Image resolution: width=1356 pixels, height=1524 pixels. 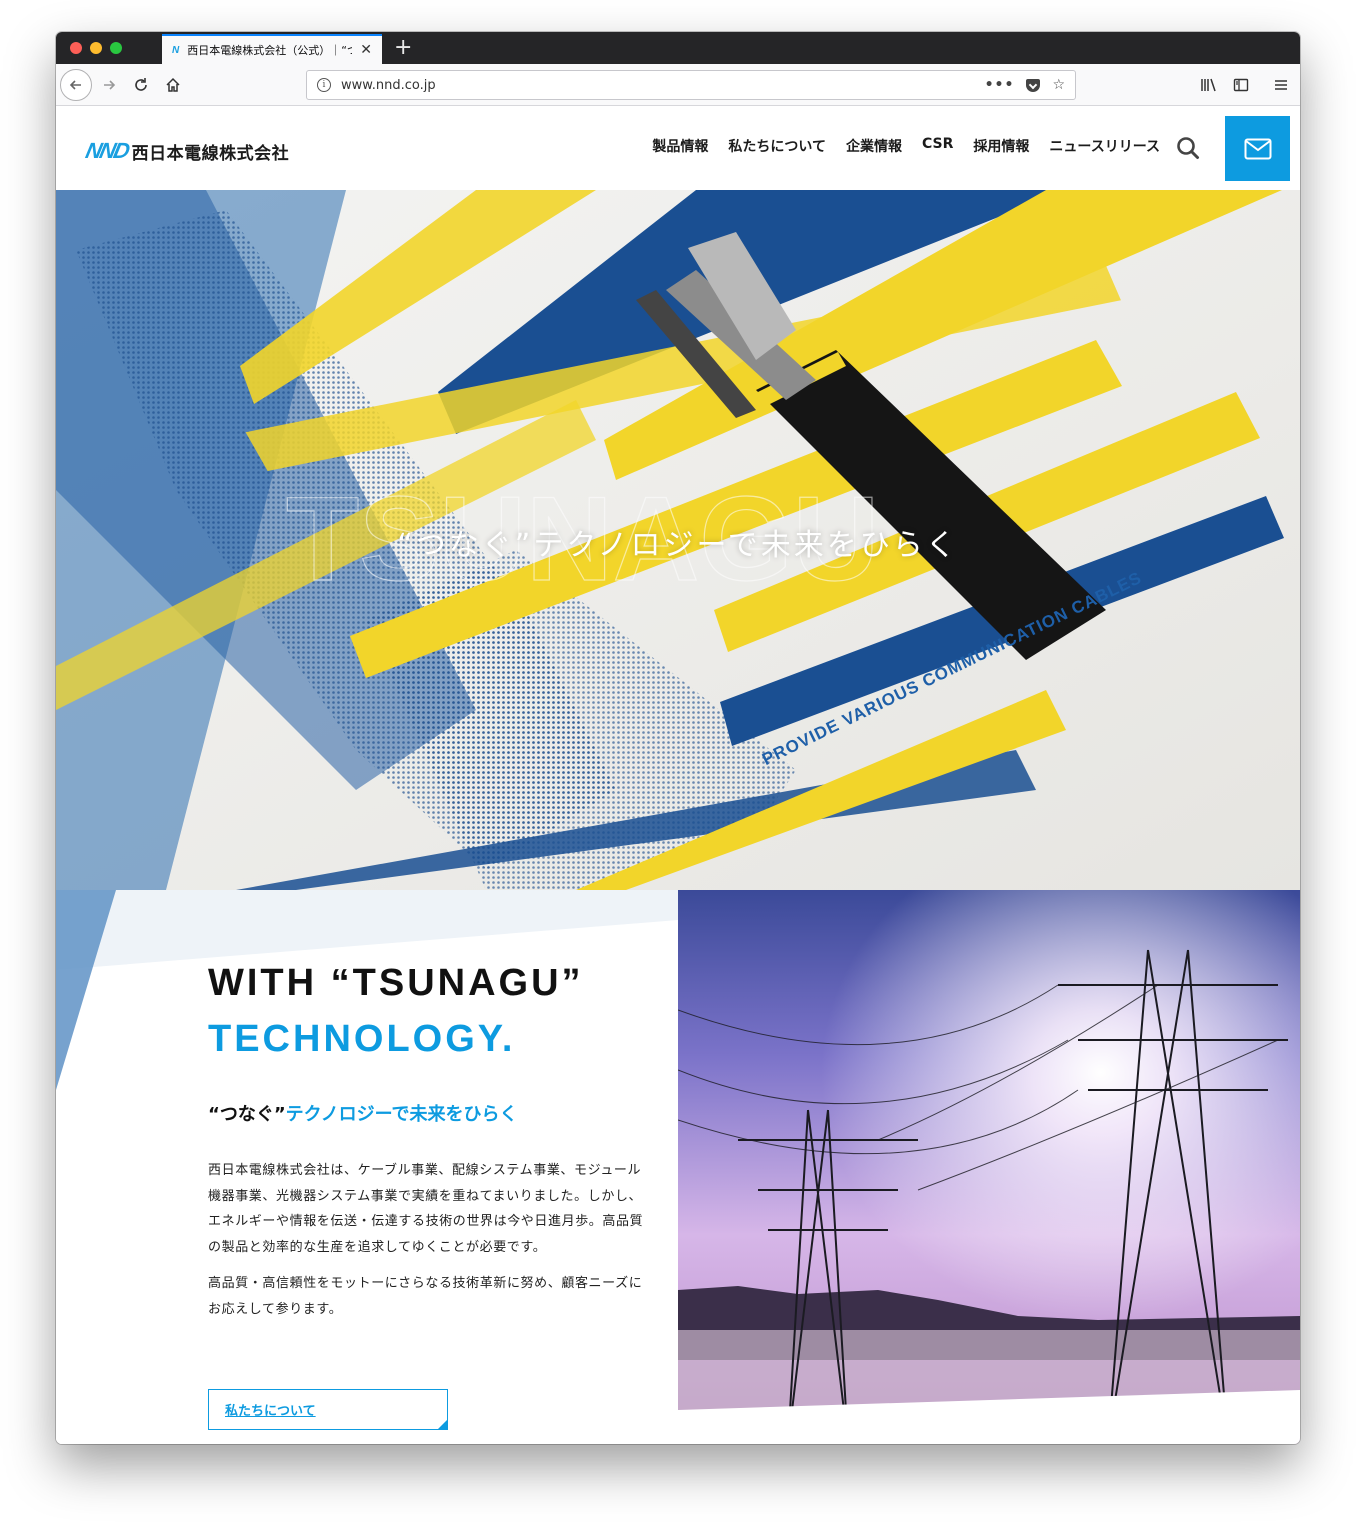 I want to click on nav-about-us: 私たちについて, so click(x=777, y=146).